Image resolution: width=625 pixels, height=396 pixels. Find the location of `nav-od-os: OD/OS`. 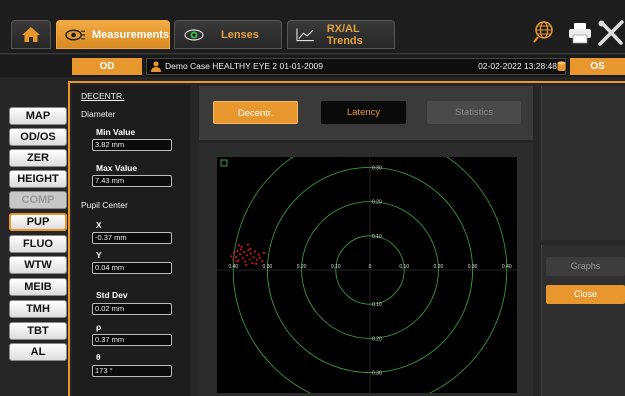

nav-od-os: OD/OS is located at coordinates (38, 137).